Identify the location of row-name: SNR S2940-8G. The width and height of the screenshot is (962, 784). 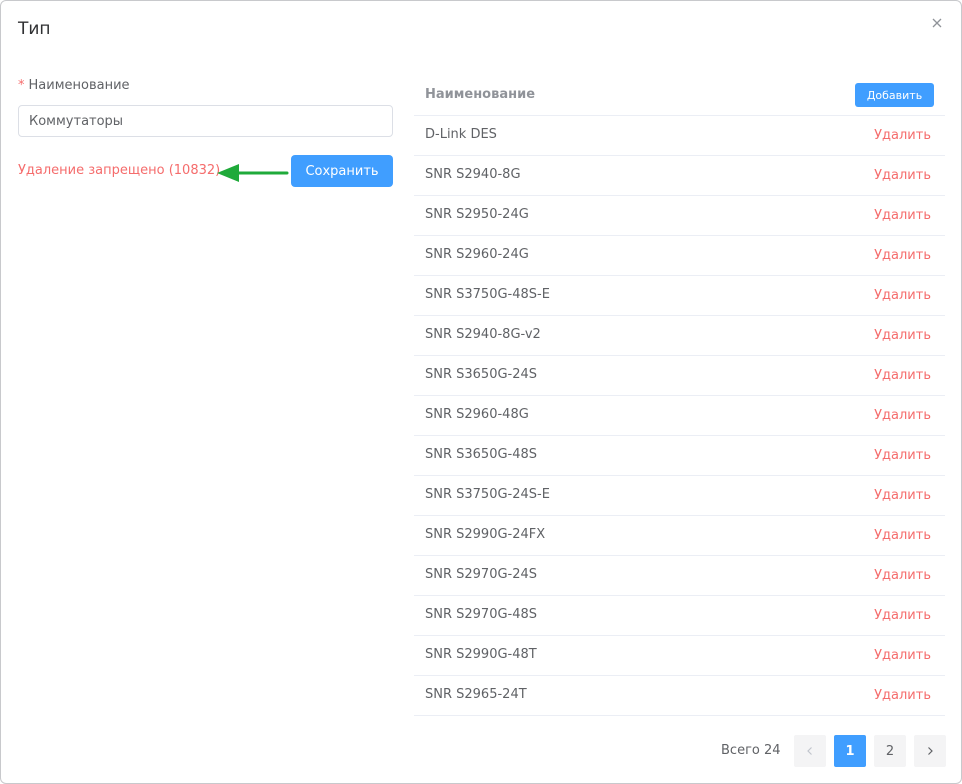
(473, 174).